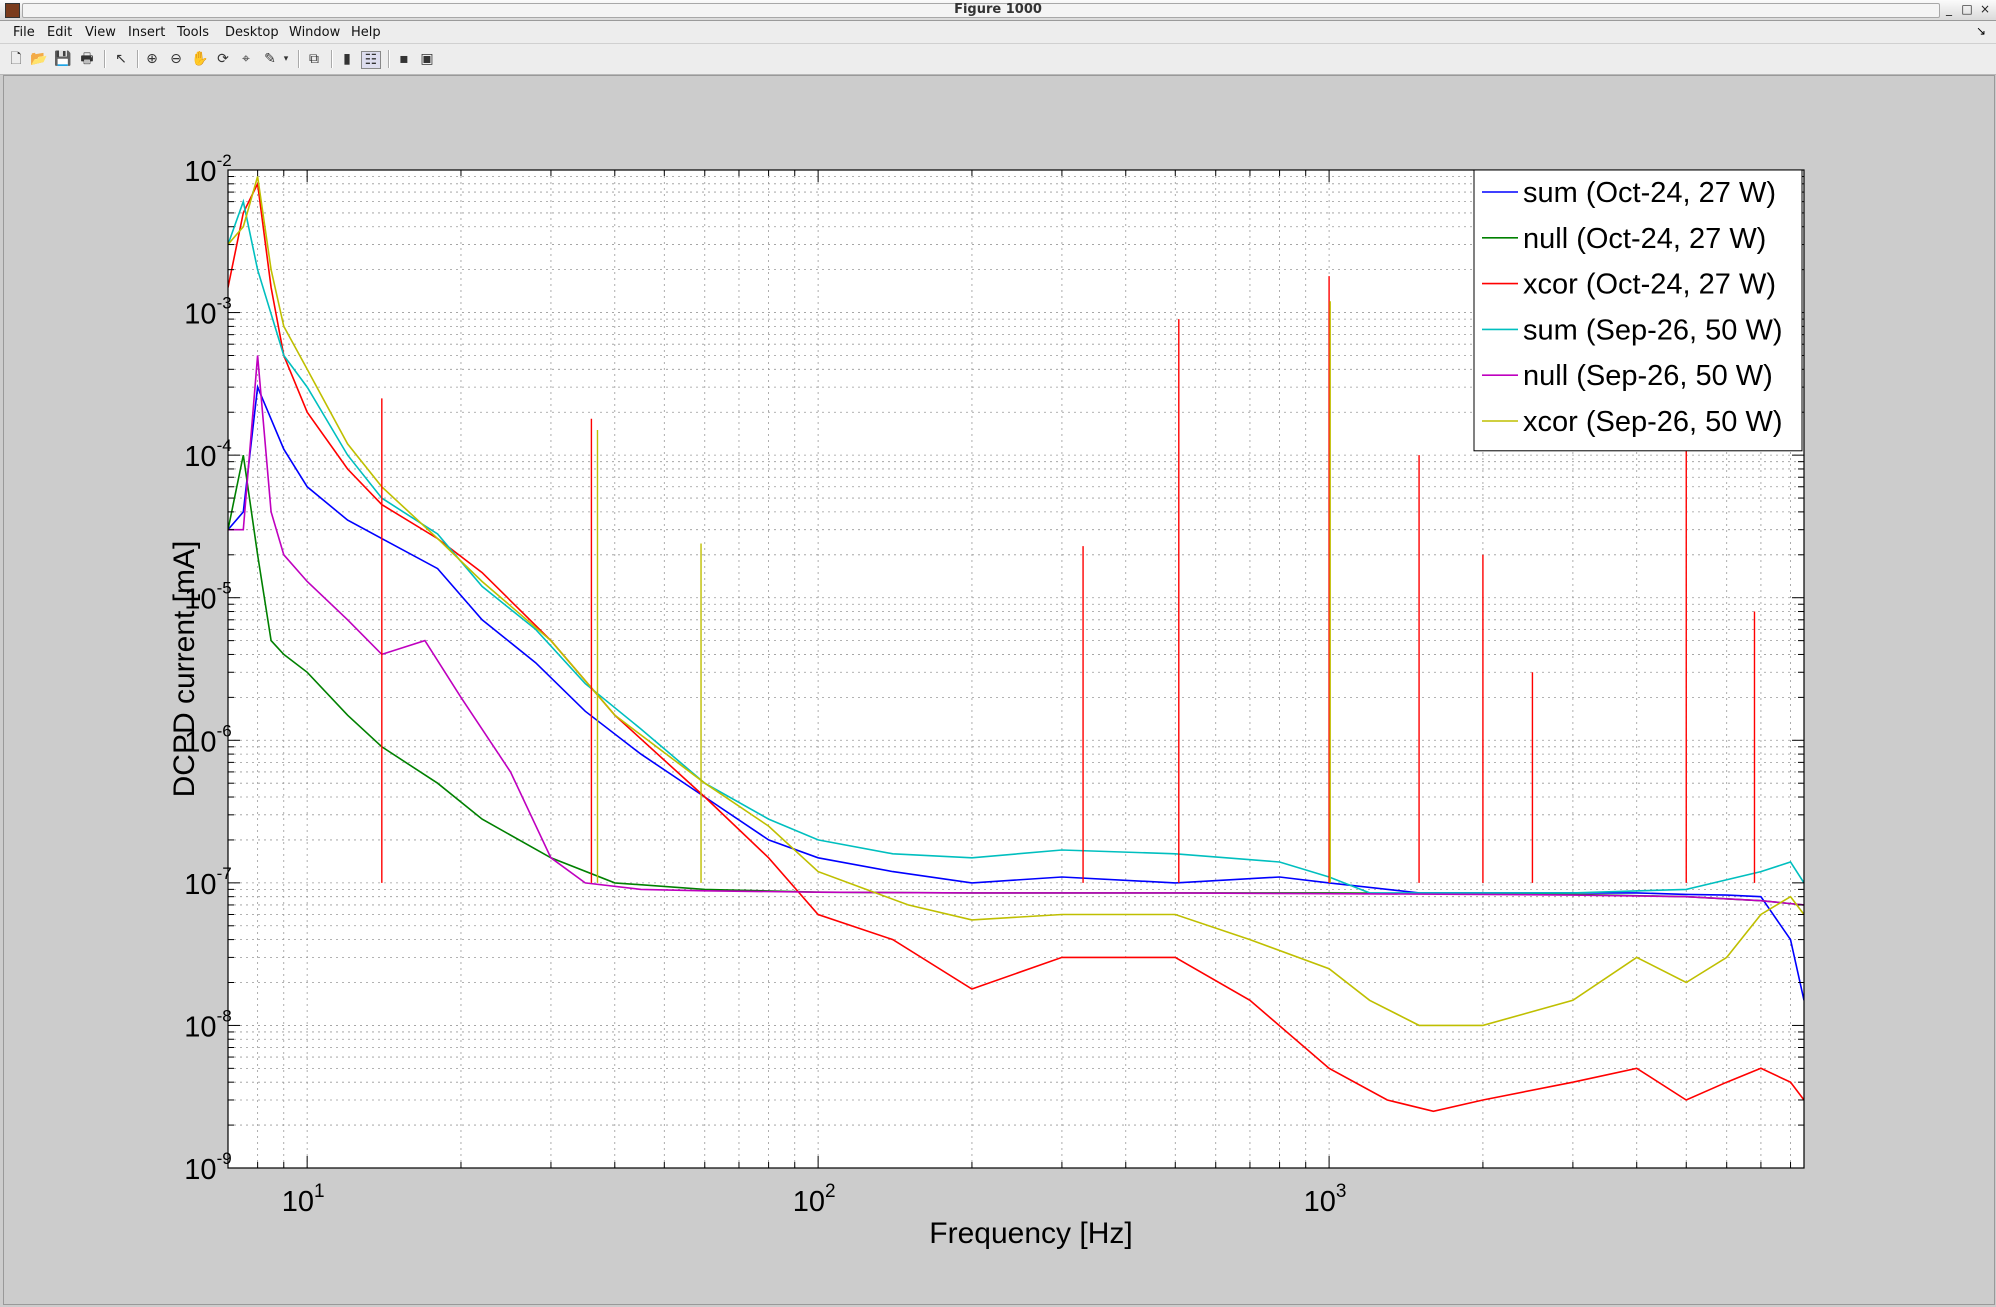 The height and width of the screenshot is (1307, 1996). I want to click on legend-entry: null (Sep-26, 50 W), so click(1648, 376).